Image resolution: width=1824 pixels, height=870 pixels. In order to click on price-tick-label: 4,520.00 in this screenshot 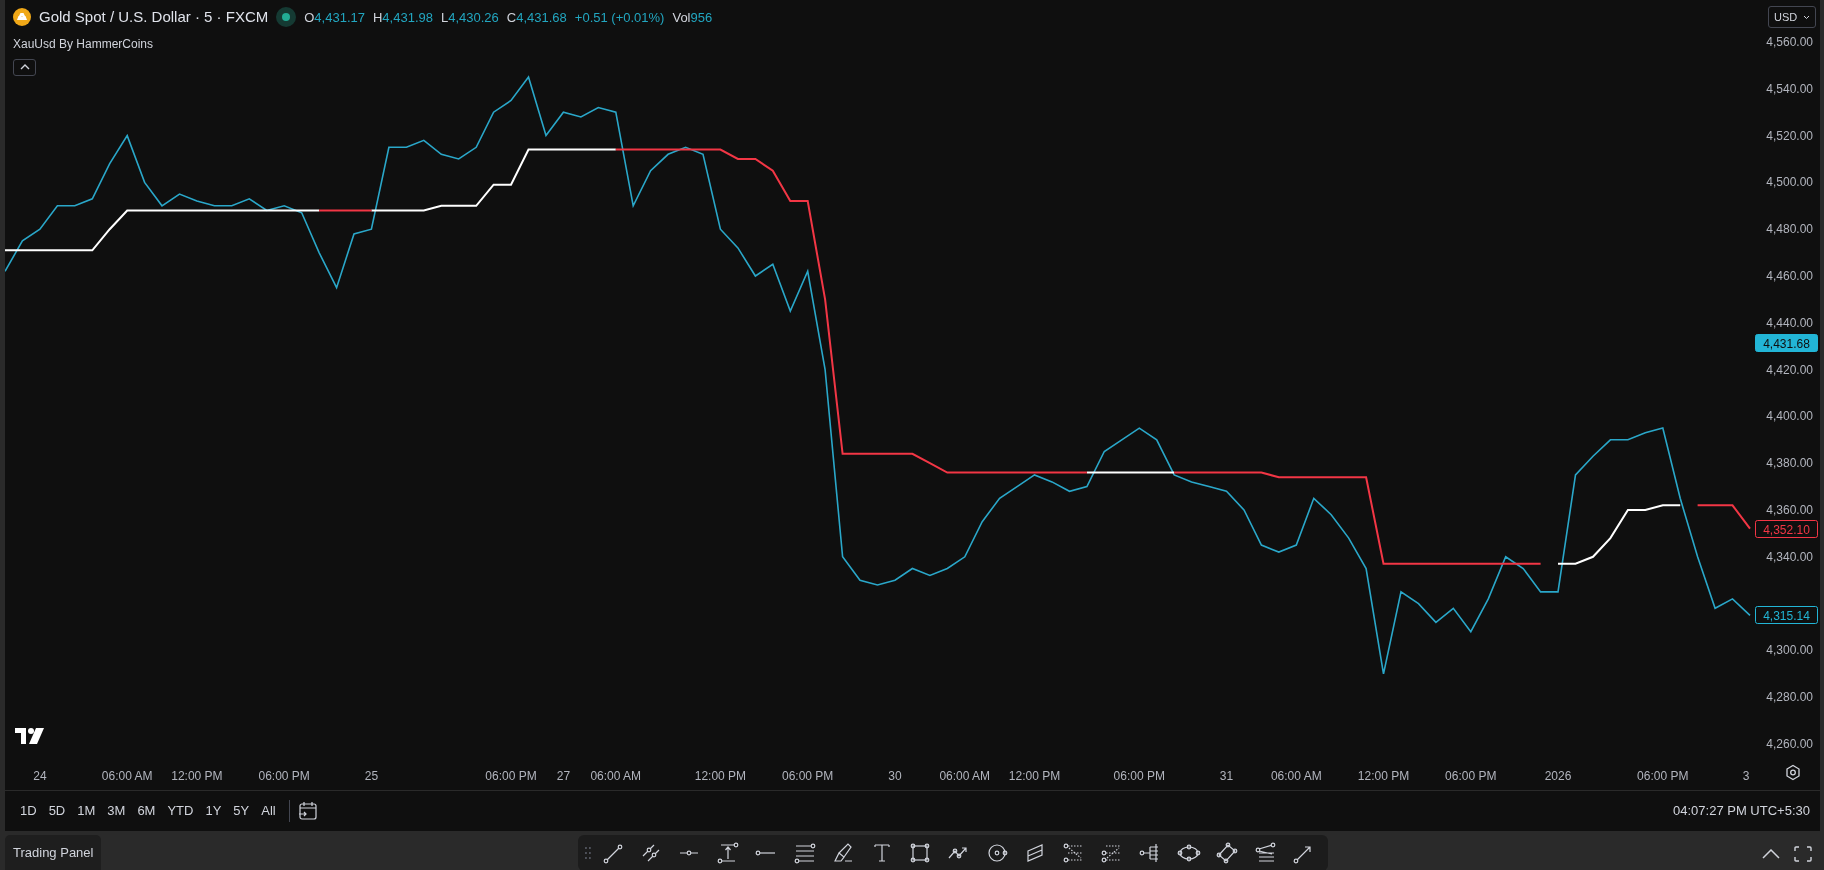, I will do `click(1789, 135)`.